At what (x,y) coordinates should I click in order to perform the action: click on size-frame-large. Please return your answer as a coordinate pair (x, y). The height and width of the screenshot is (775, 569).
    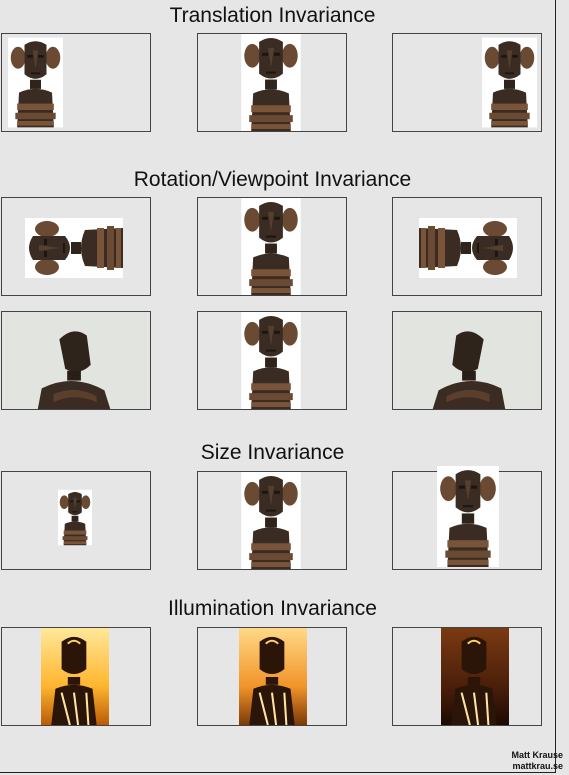
    Looking at the image, I should click on (467, 520).